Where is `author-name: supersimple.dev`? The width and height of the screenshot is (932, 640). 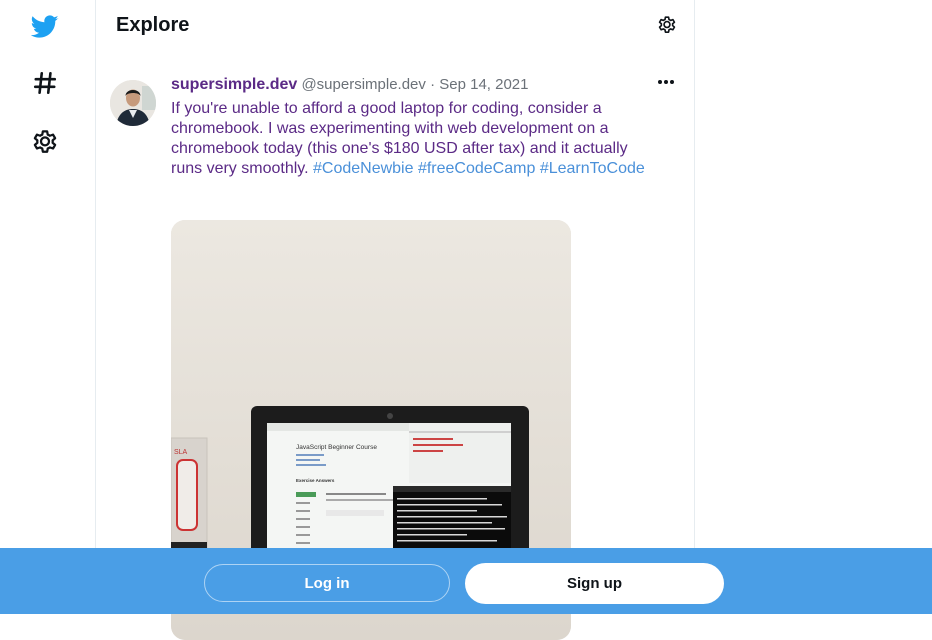 author-name: supersimple.dev is located at coordinates (234, 84).